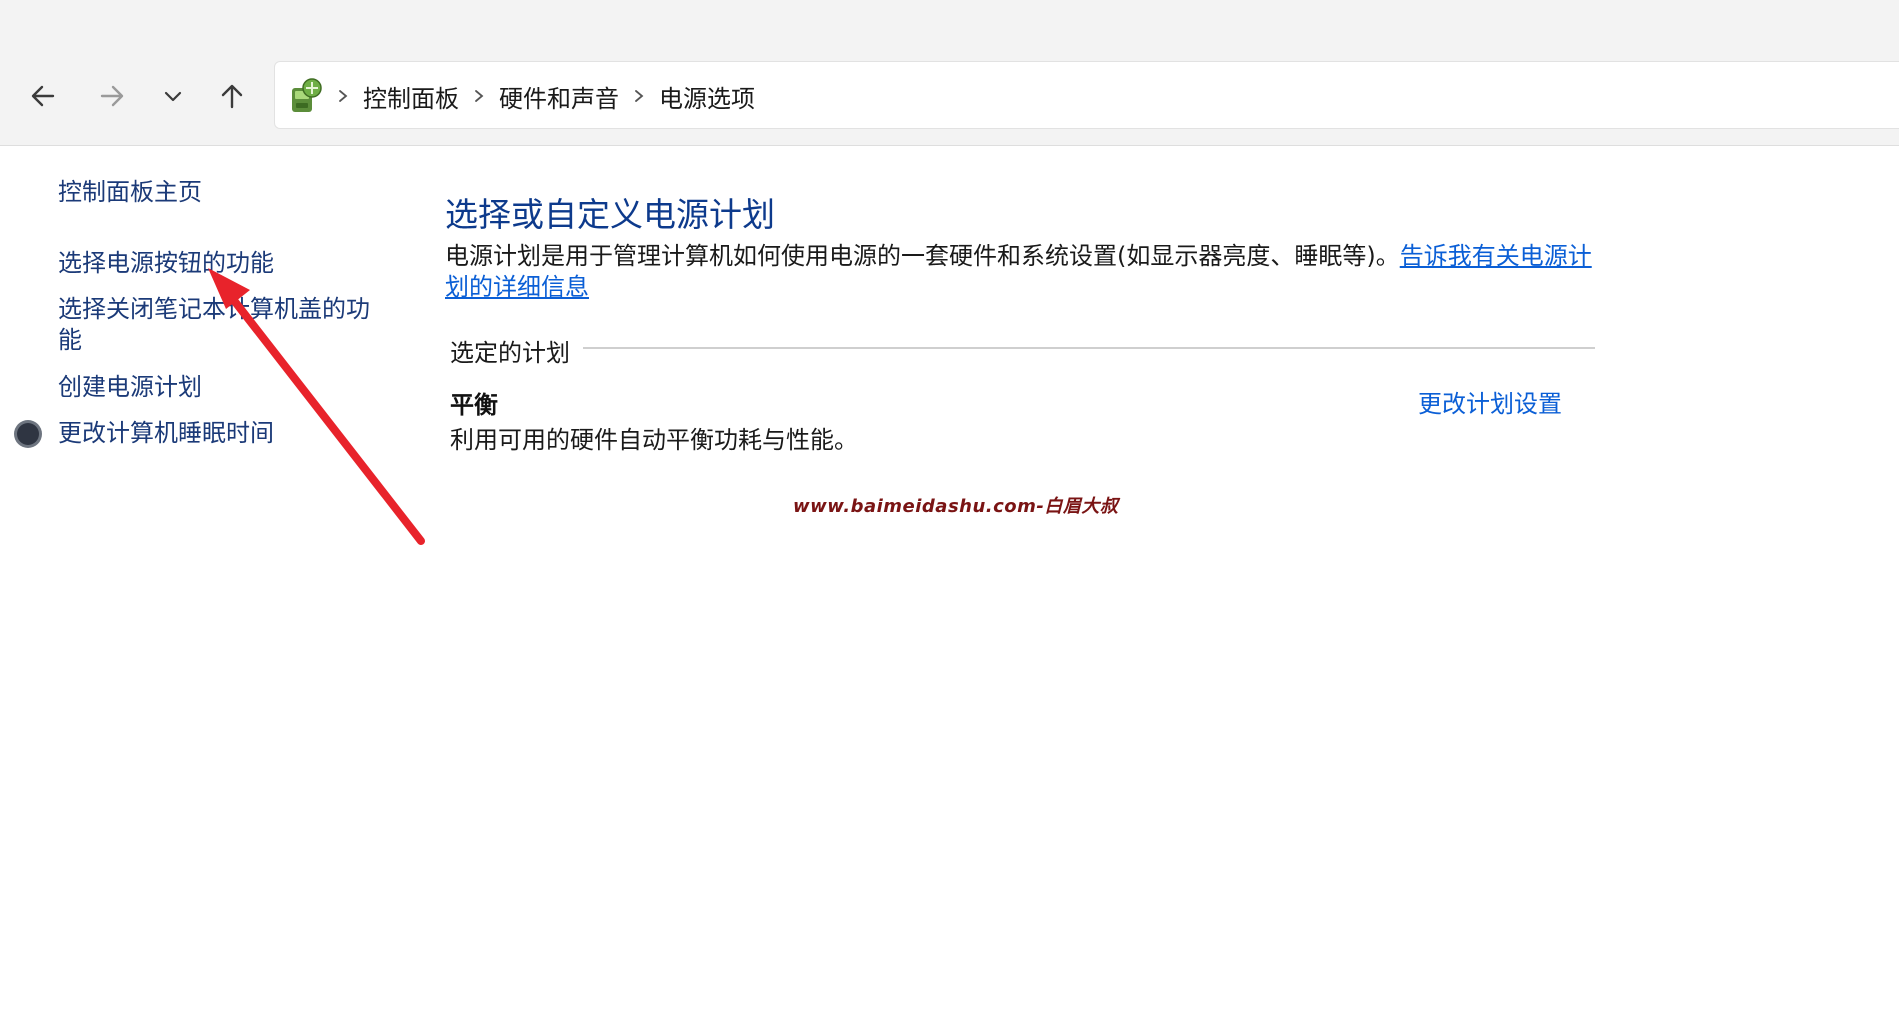 This screenshot has width=1899, height=1021. Describe the element at coordinates (307, 95) in the screenshot. I see `control-panel-icon` at that location.